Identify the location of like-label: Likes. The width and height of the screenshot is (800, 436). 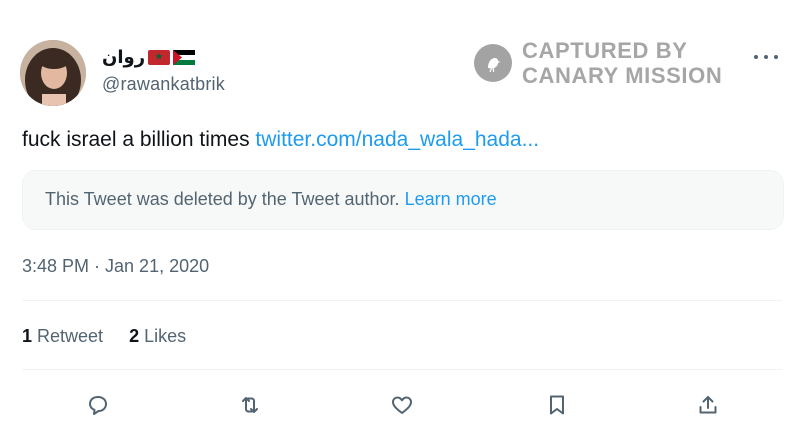
(163, 336).